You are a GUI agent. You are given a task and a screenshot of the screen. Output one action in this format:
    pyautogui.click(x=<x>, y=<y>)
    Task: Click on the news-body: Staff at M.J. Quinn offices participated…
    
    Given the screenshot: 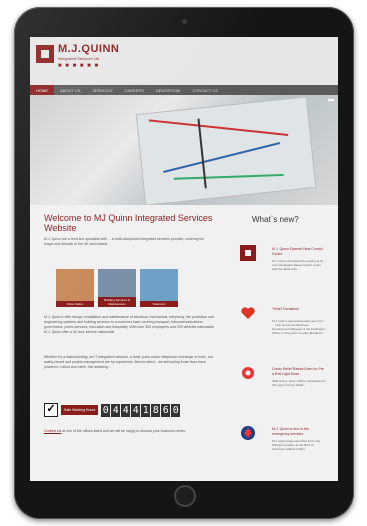 What is the action you would take?
    pyautogui.click(x=299, y=383)
    